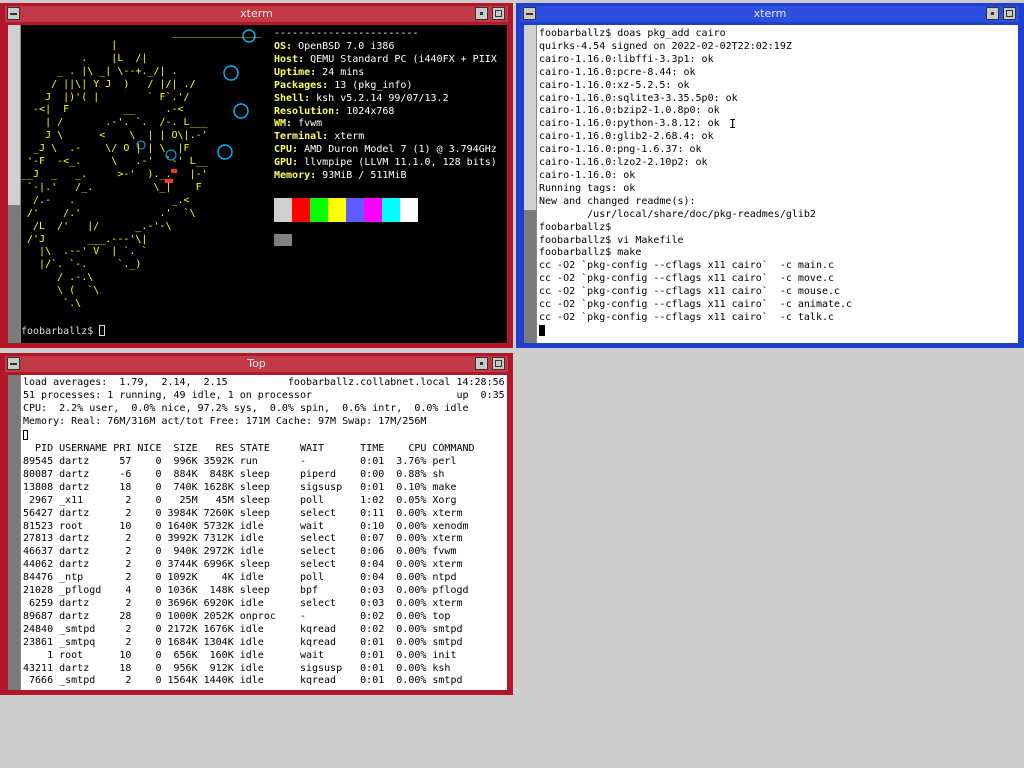 The image size is (1024, 768). What do you see at coordinates (385, 86) in the screenshot?
I see `info-row: Packages: 13 (pkg_info)` at bounding box center [385, 86].